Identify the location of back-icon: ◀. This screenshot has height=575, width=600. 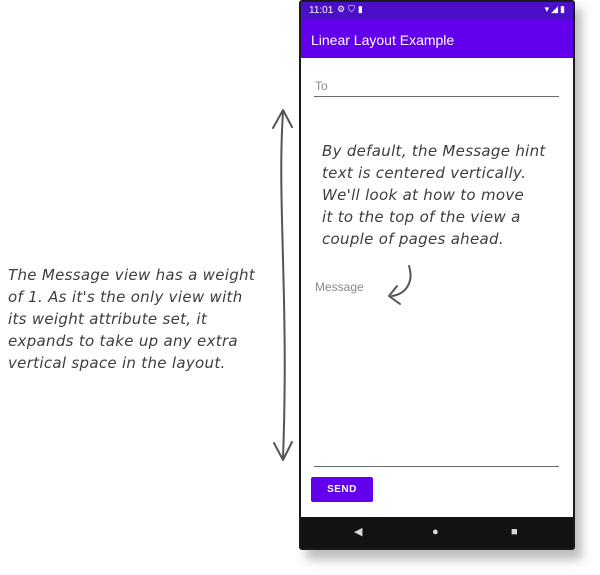
(358, 532).